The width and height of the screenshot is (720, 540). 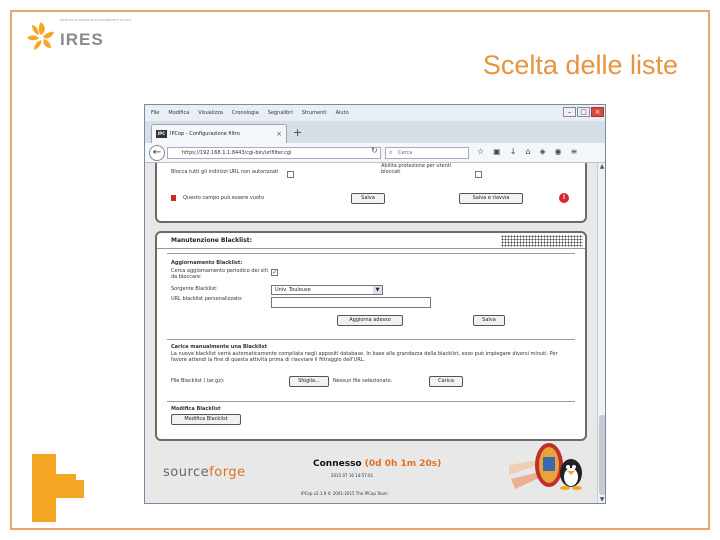 What do you see at coordinates (601, 333) in the screenshot?
I see `vertical-scrollbar: ▲ ▼` at bounding box center [601, 333].